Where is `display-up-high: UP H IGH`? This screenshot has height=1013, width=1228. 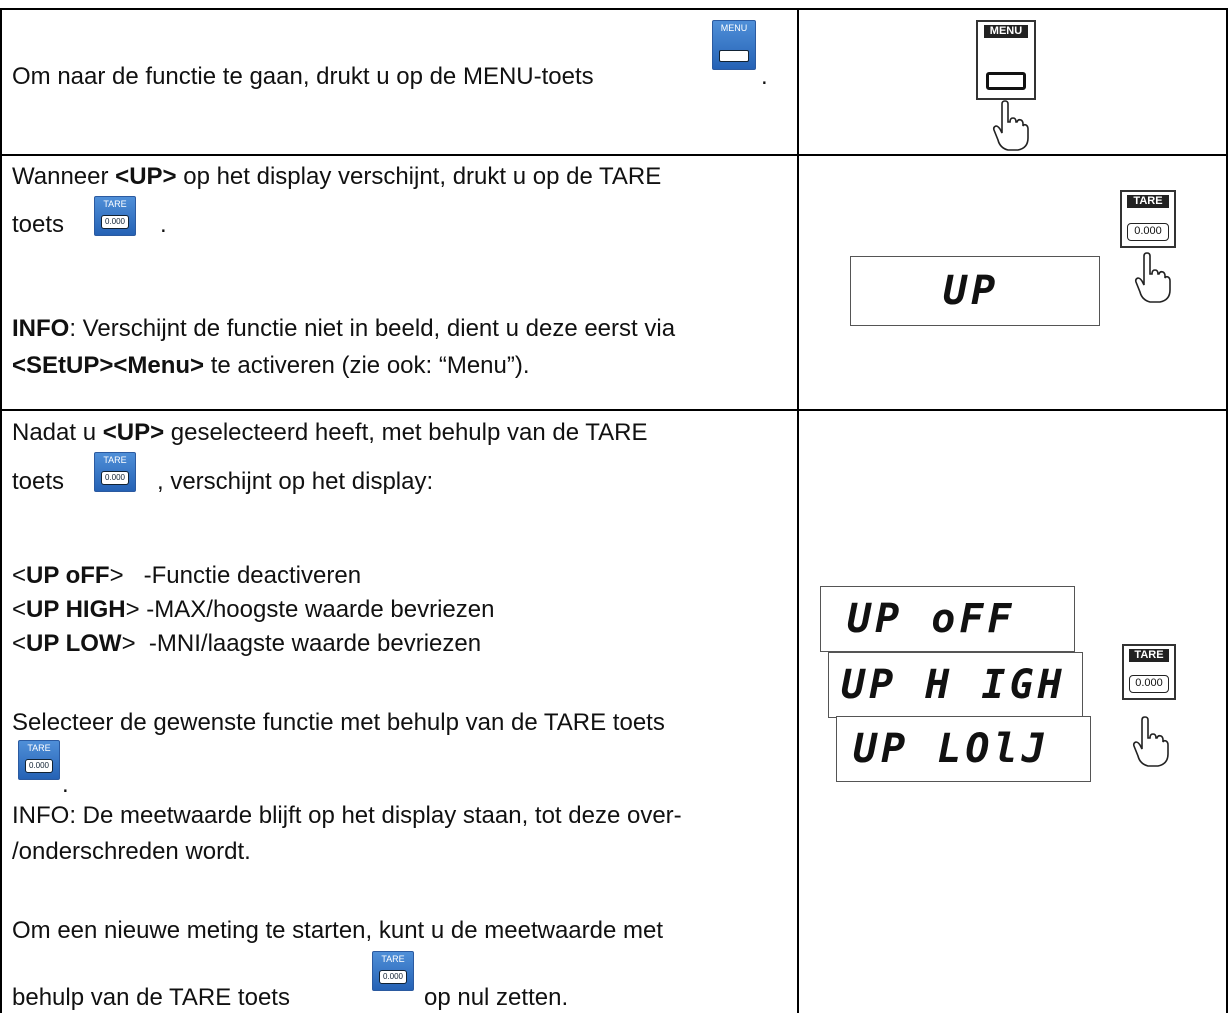 display-up-high: UP H IGH is located at coordinates (955, 685).